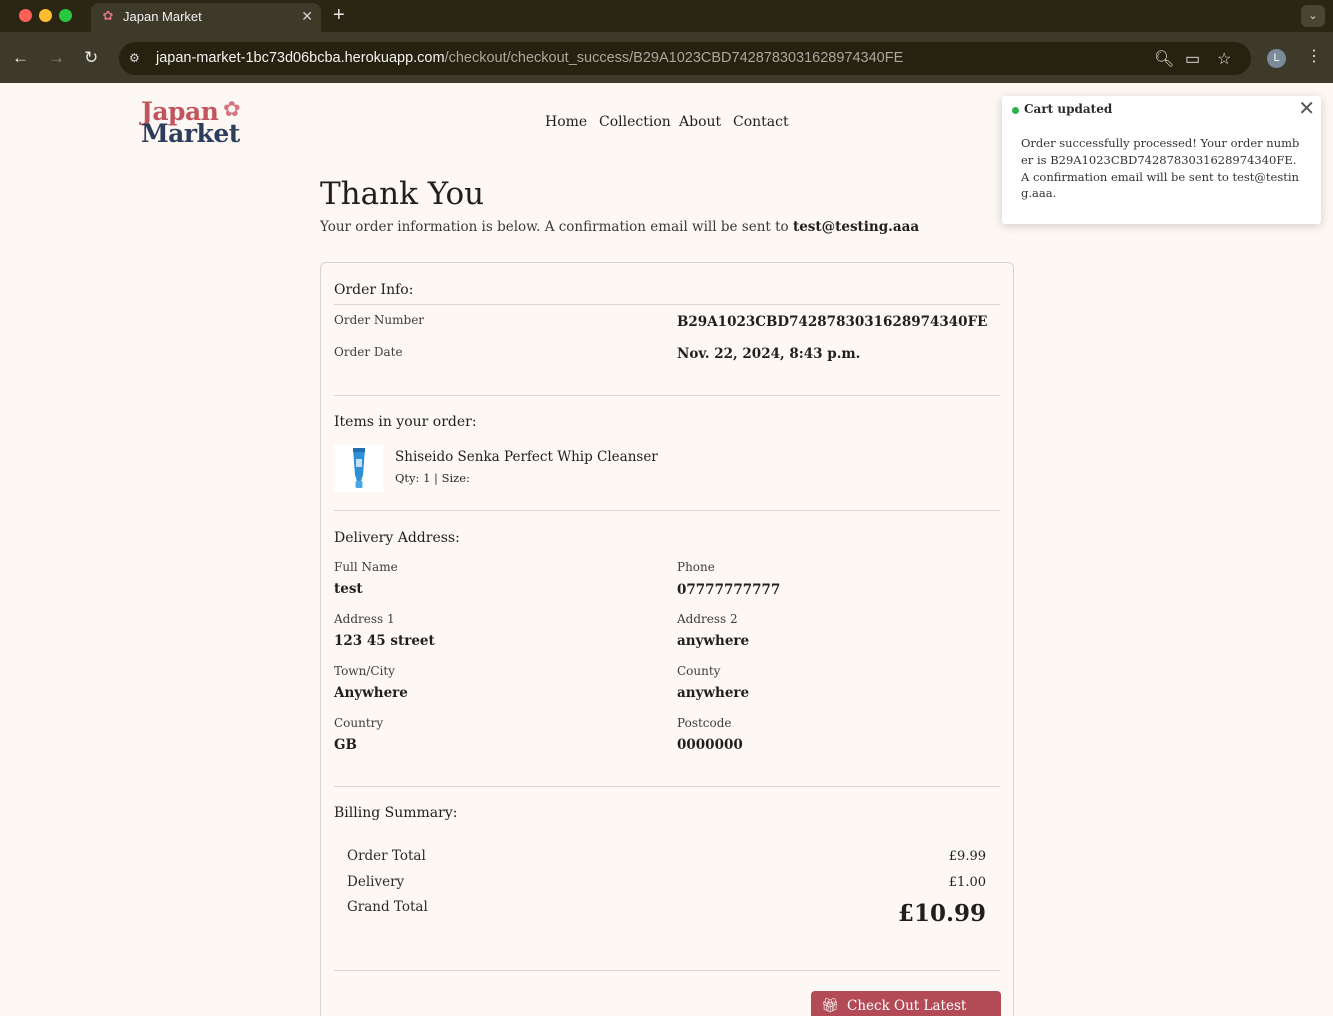 Image resolution: width=1333 pixels, height=1016 pixels. Describe the element at coordinates (1306, 109) in the screenshot. I see `toast-close-icon: ✕` at that location.